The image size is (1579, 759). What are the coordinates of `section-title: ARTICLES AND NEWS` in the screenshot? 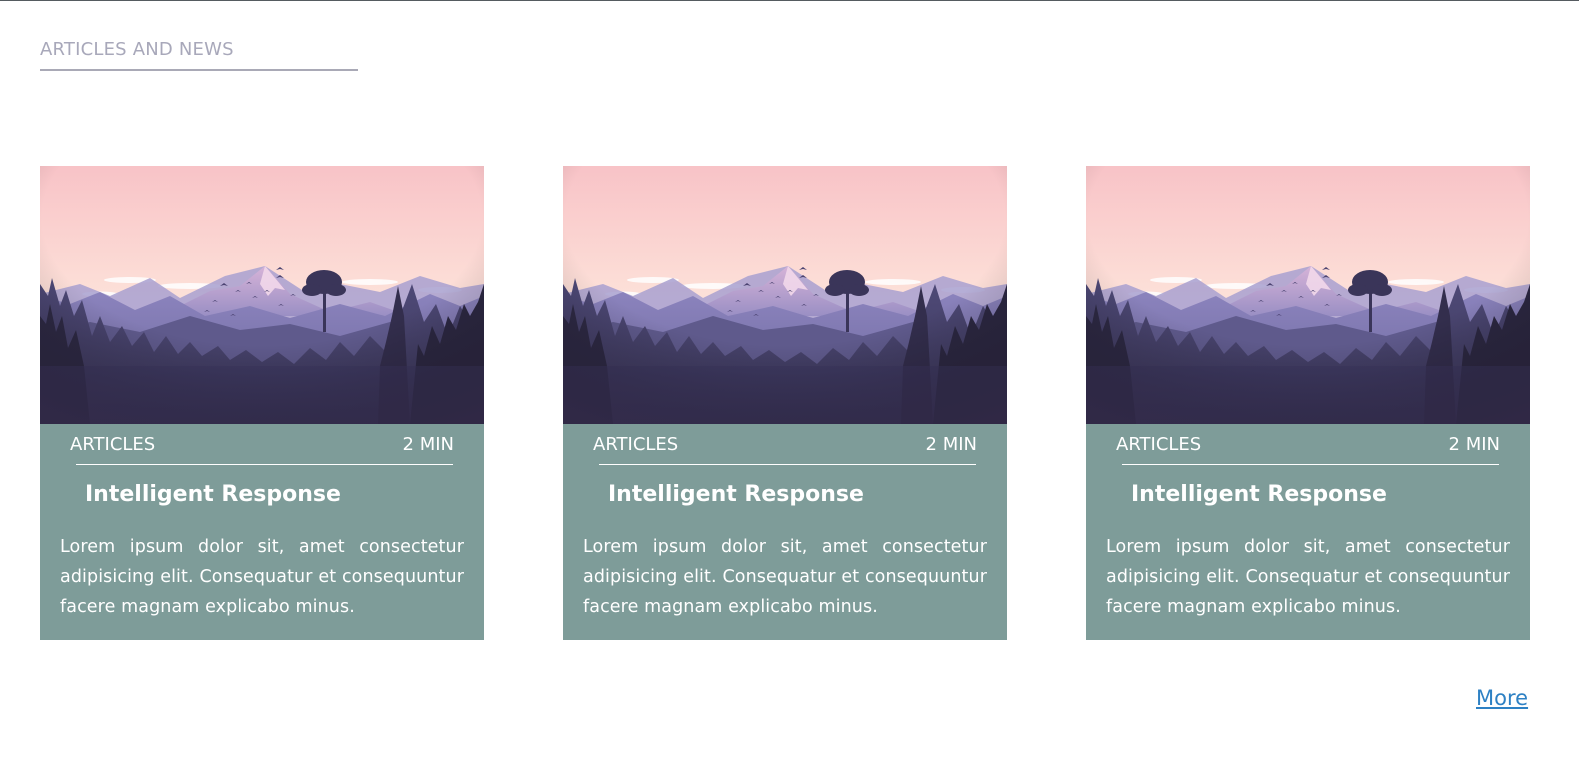 It's located at (199, 54).